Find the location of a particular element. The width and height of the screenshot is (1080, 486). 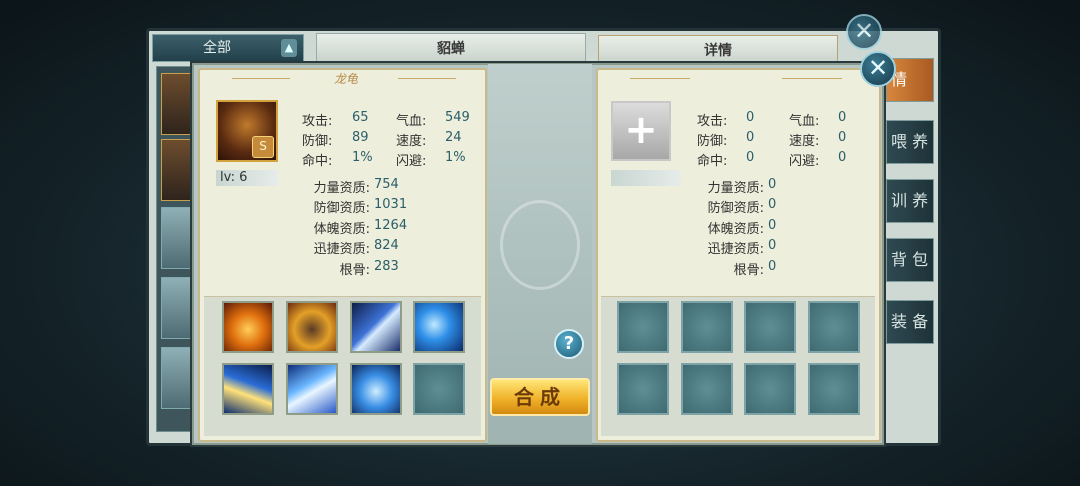

pet-name: 龙龟 is located at coordinates (345, 79).